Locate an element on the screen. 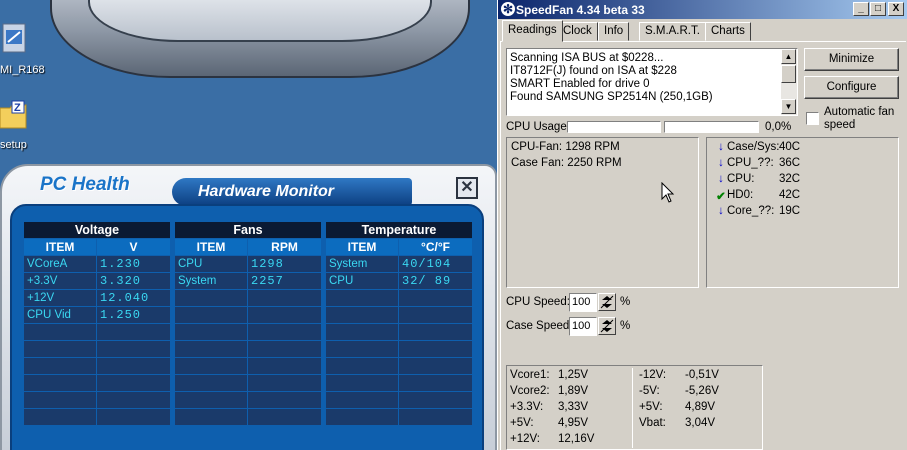  item-cell: CPU is located at coordinates (211, 264).